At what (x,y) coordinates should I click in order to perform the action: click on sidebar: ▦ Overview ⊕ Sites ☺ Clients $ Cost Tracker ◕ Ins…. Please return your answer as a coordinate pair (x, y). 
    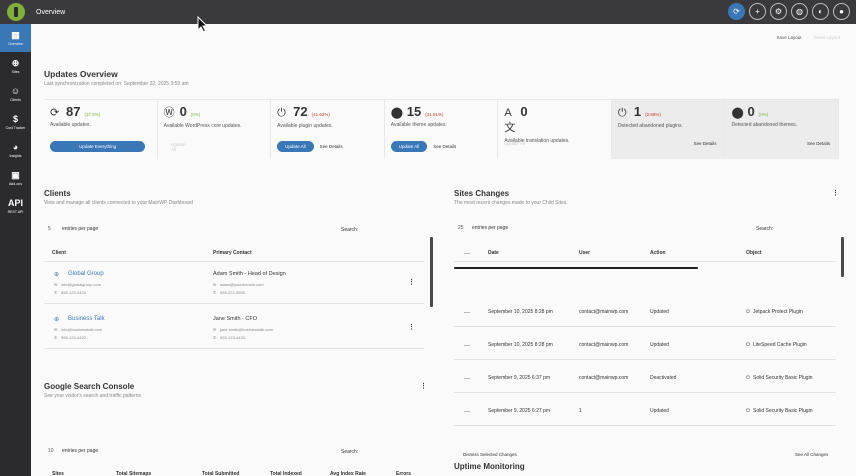
    Looking at the image, I should click on (15, 250).